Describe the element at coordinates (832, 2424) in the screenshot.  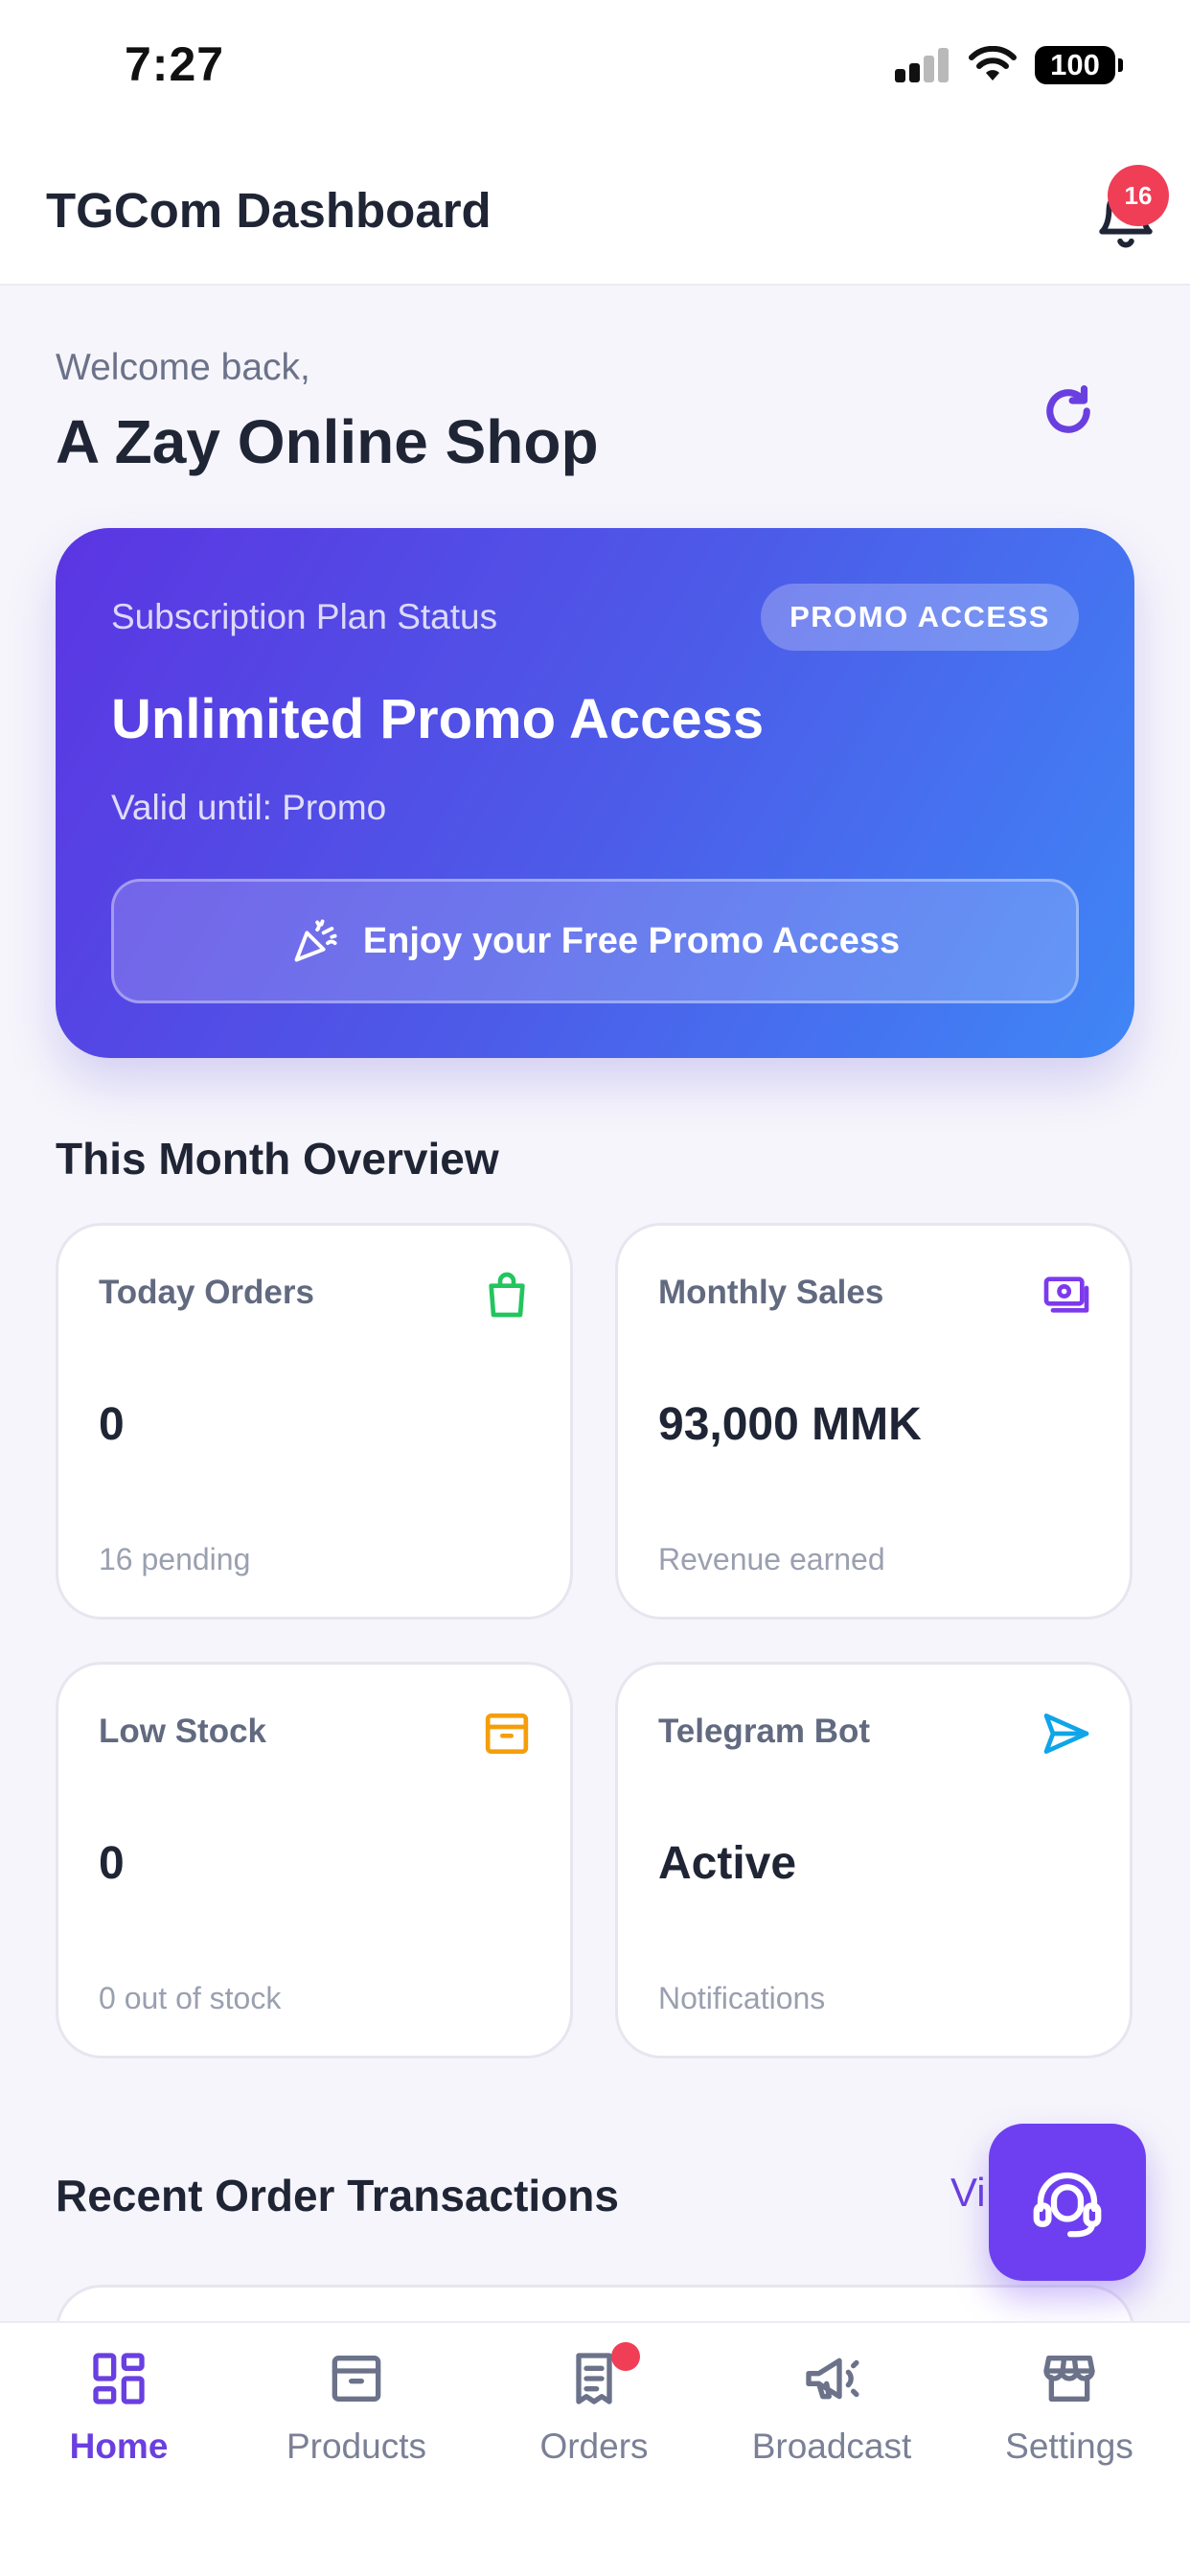
I see `nav-item-broadcast: Broadcast` at that location.